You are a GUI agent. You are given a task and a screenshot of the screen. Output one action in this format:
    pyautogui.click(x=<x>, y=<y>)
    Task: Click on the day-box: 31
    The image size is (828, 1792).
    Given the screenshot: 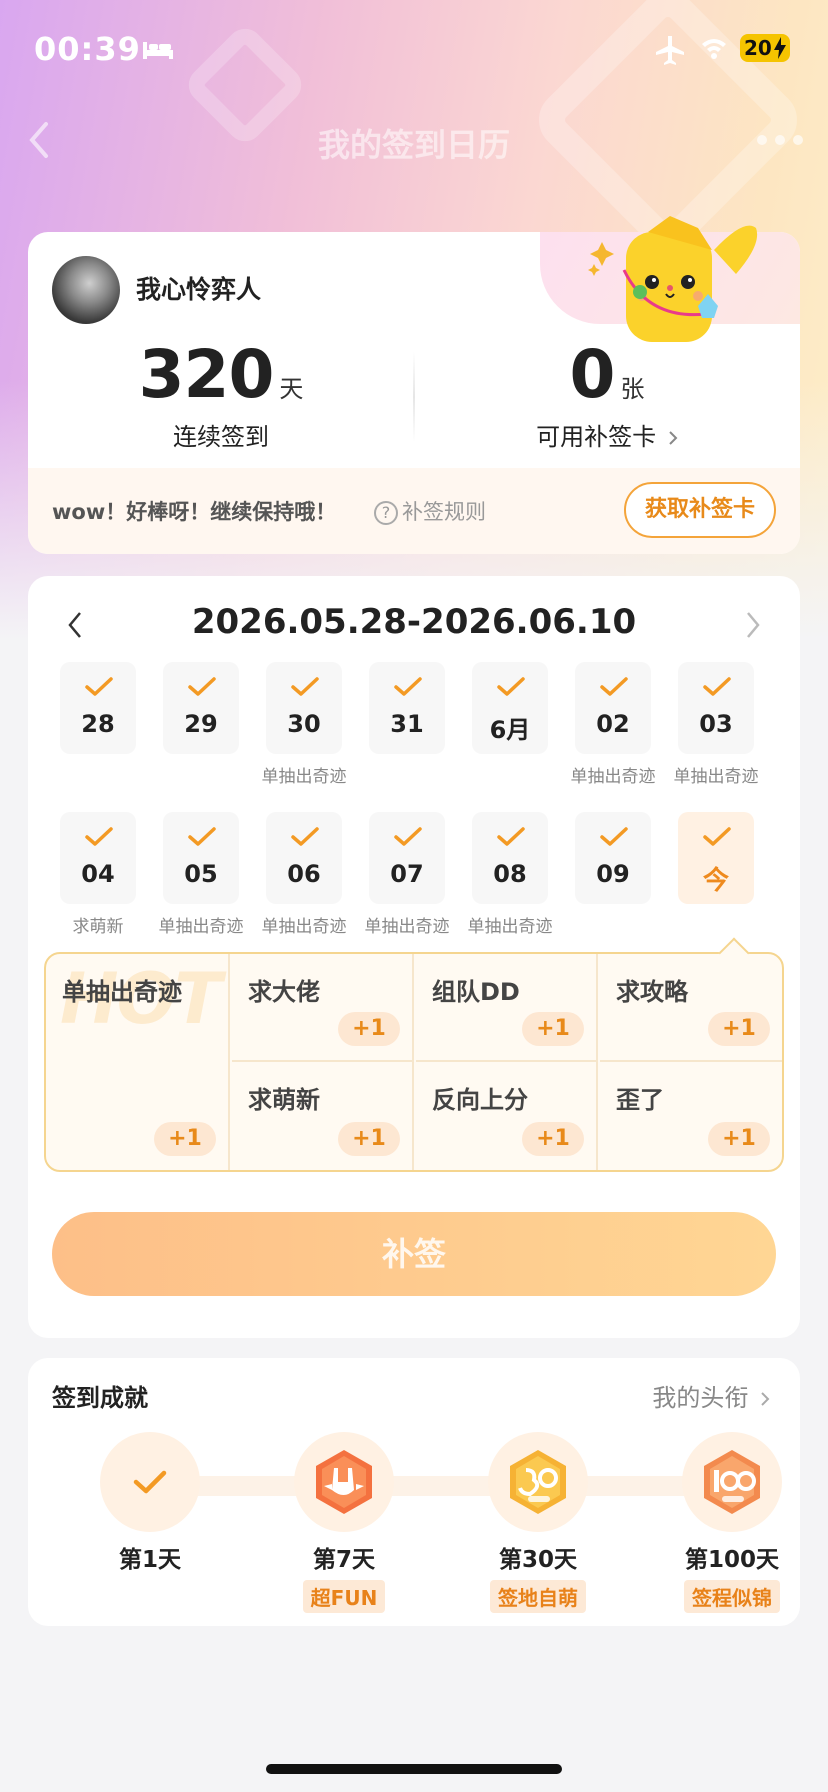 What is the action you would take?
    pyautogui.click(x=407, y=708)
    